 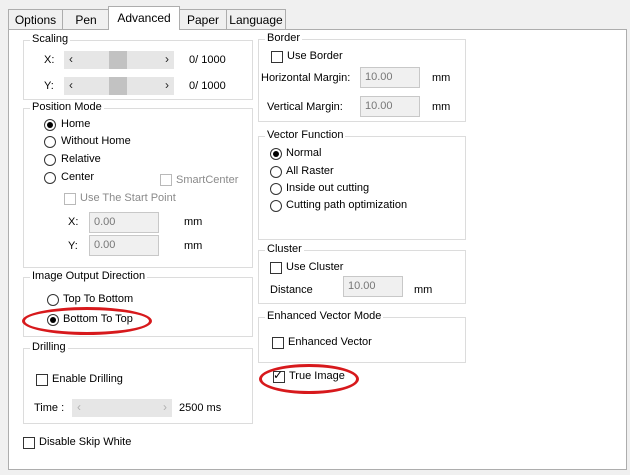 I want to click on vertical-margin-label: Vertical Margin:, so click(x=305, y=107).